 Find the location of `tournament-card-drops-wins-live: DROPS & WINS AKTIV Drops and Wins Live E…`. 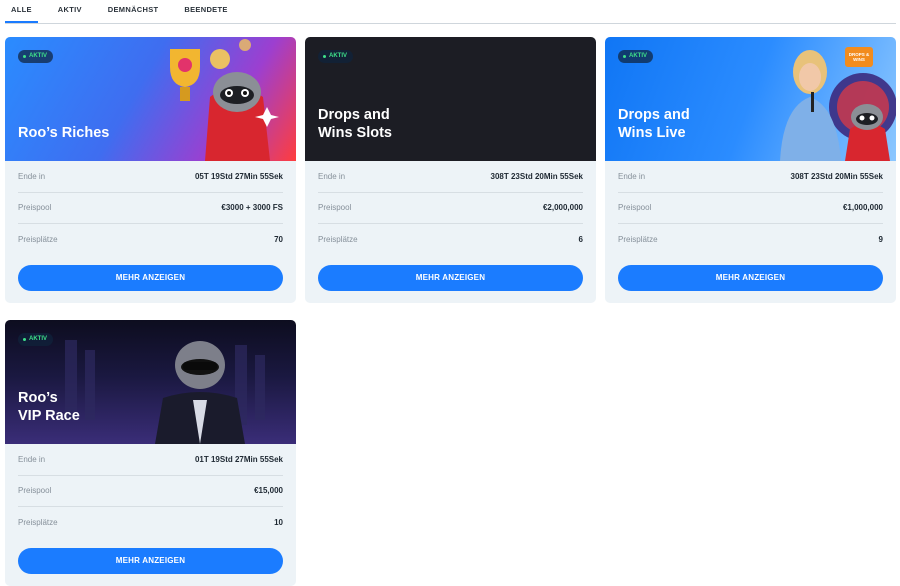

tournament-card-drops-wins-live: DROPS & WINS AKTIV Drops and Wins Live E… is located at coordinates (750, 170).